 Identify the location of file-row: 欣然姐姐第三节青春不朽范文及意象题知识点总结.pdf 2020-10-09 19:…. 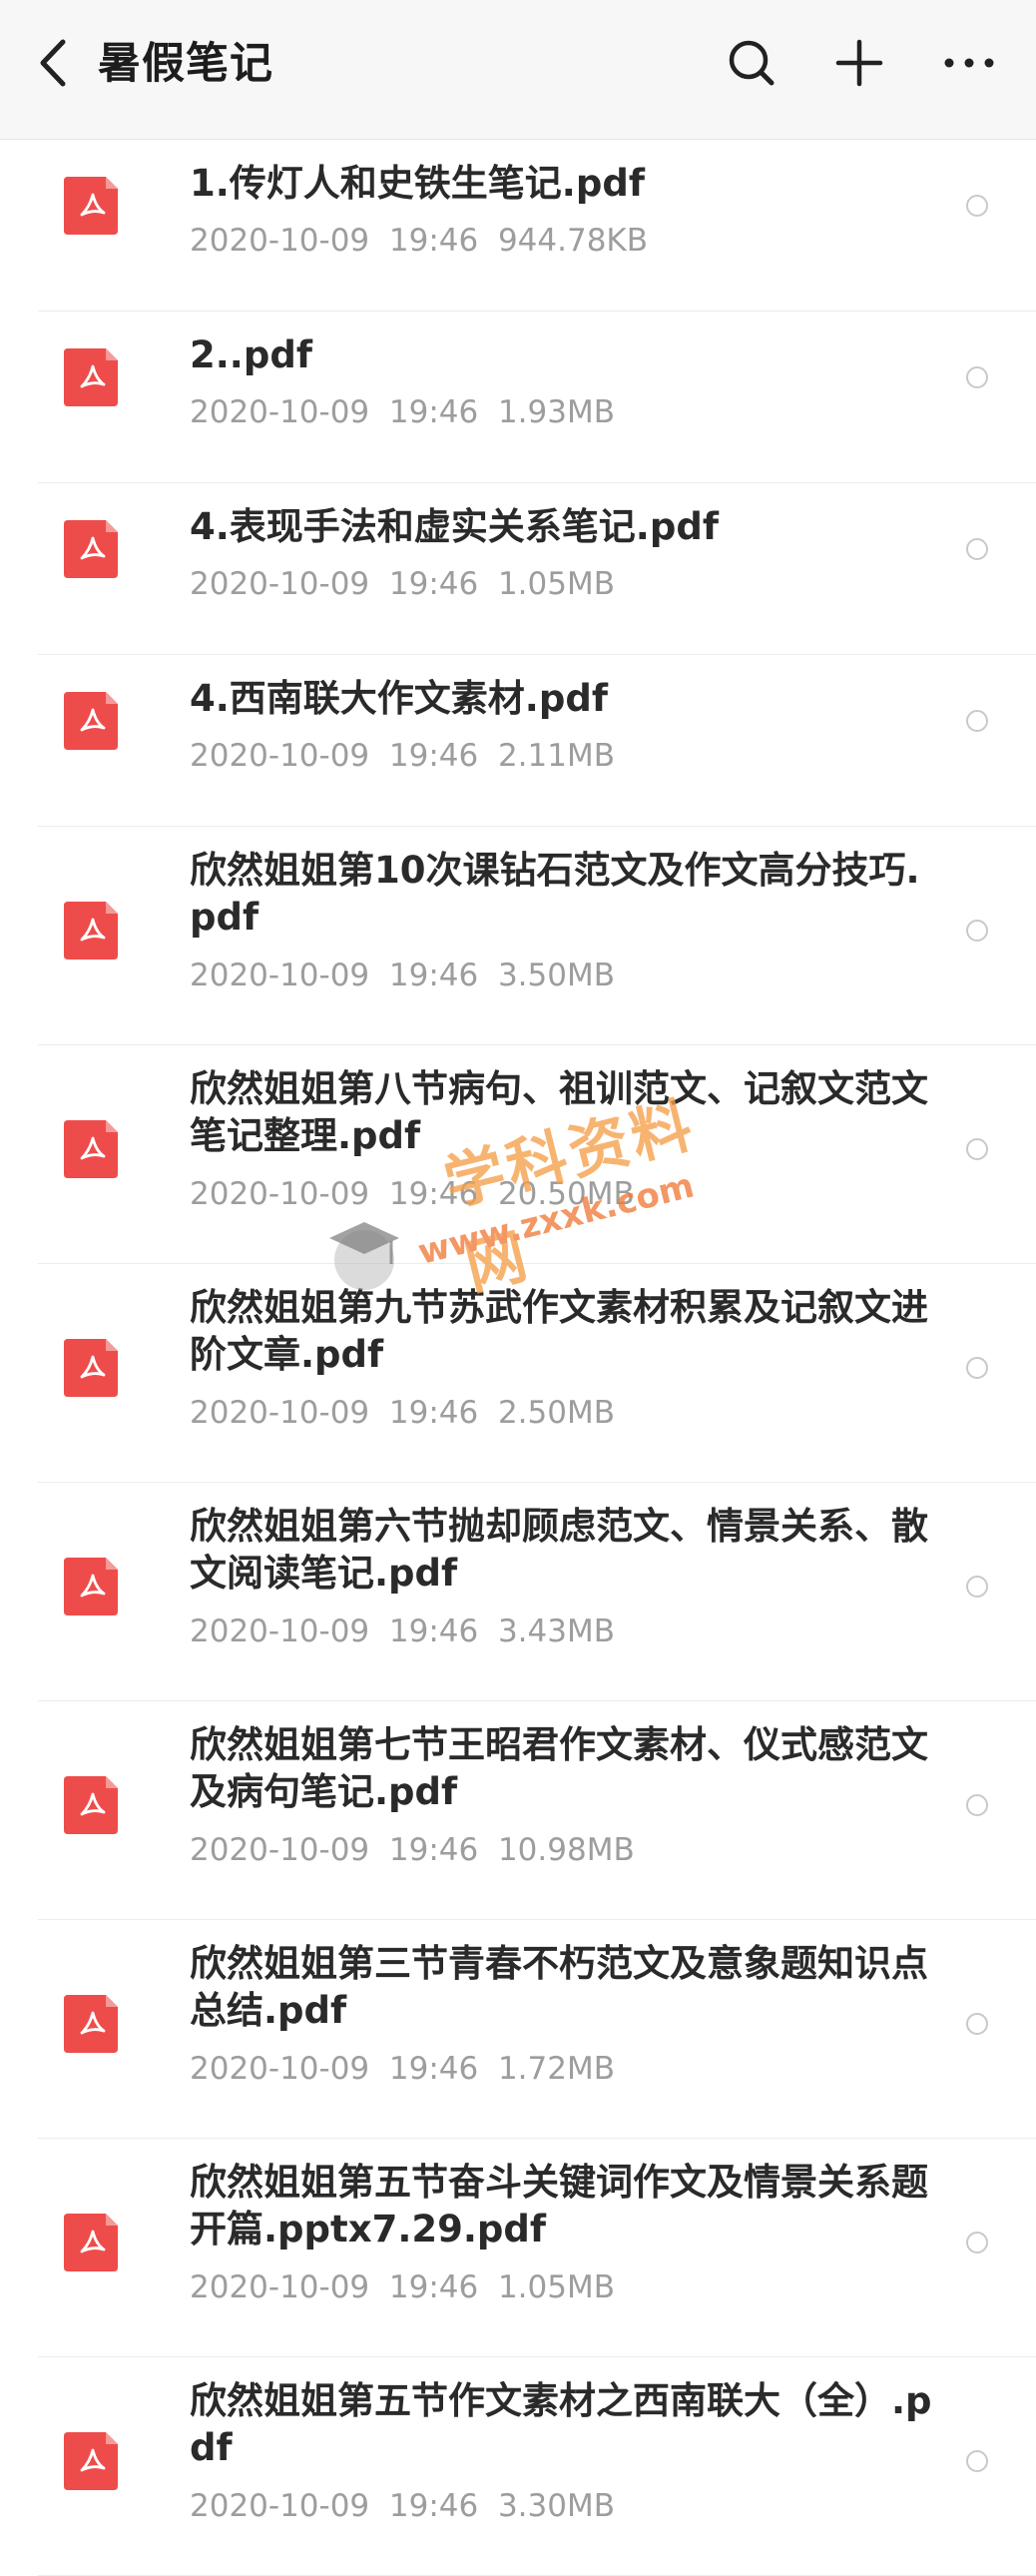
(518, 2029).